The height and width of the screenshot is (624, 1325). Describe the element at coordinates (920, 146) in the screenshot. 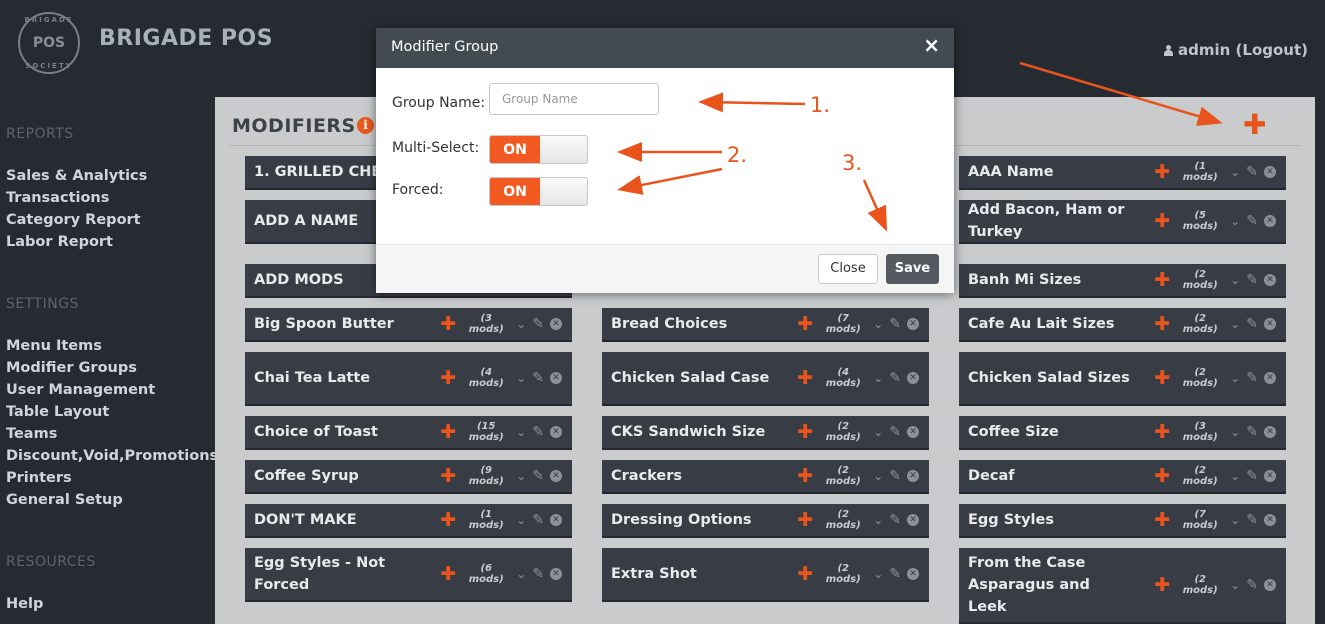

I see `annotation-arrows` at that location.